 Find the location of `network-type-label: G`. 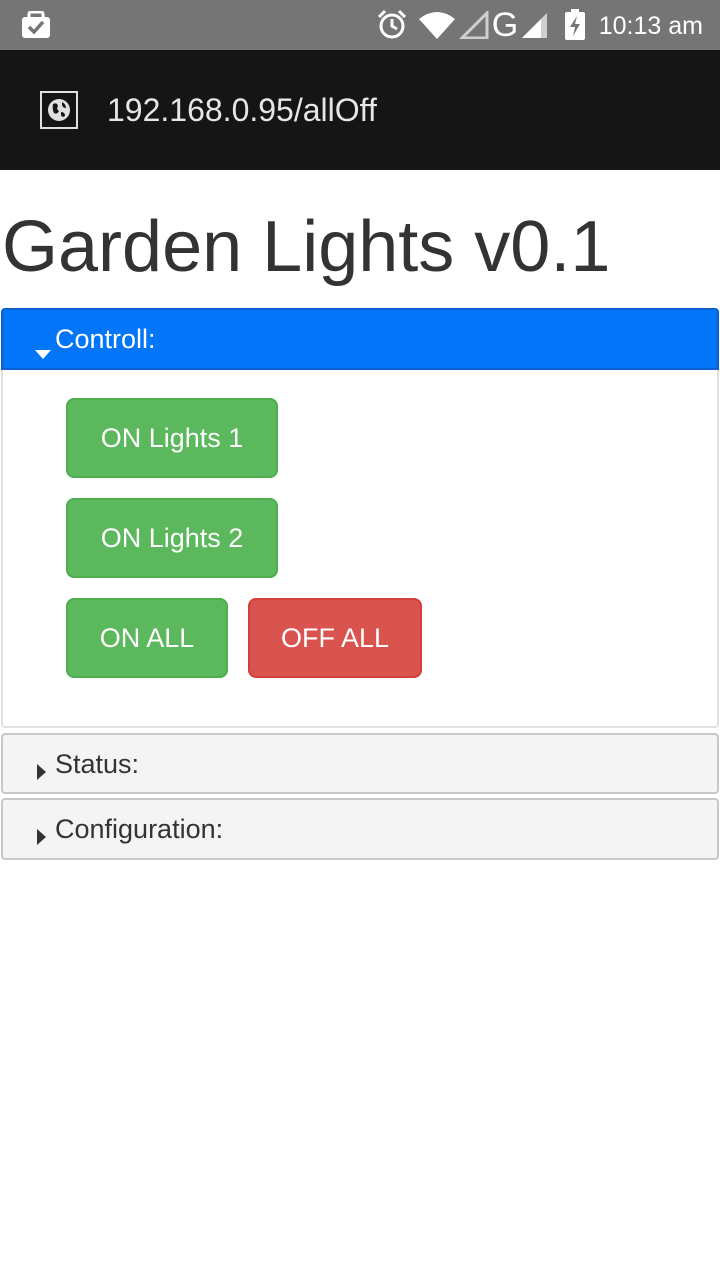

network-type-label: G is located at coordinates (505, 24).